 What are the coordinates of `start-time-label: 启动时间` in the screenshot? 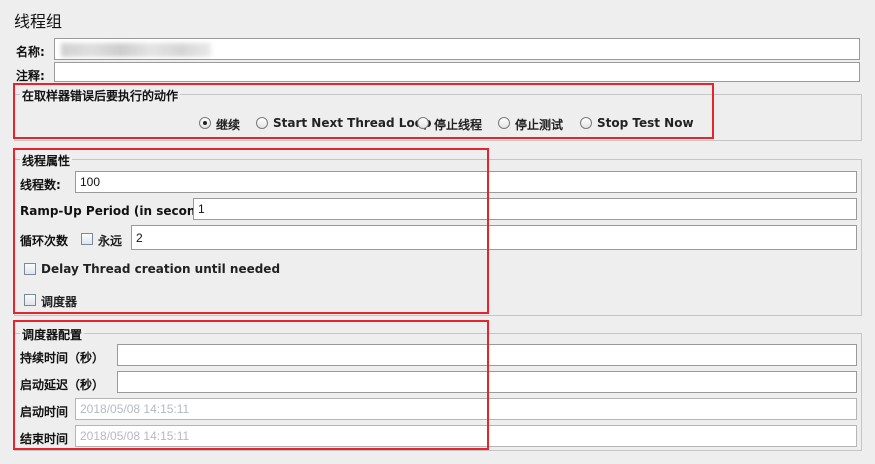 It's located at (44, 412).